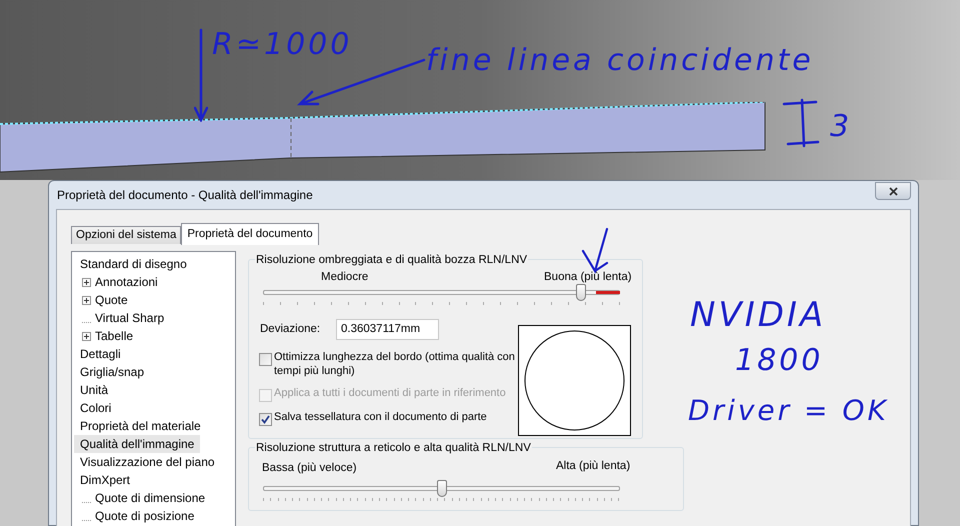 This screenshot has width=960, height=526. I want to click on handwritten-note: fine linea coincidente, so click(620, 61).